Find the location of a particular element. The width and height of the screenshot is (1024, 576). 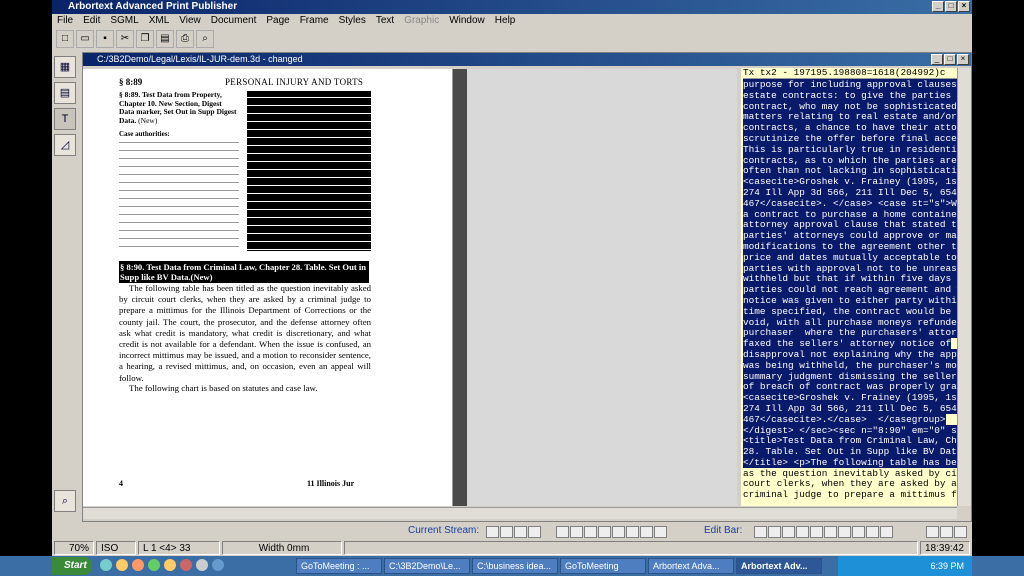

text-tool-icon: T is located at coordinates (65, 119).